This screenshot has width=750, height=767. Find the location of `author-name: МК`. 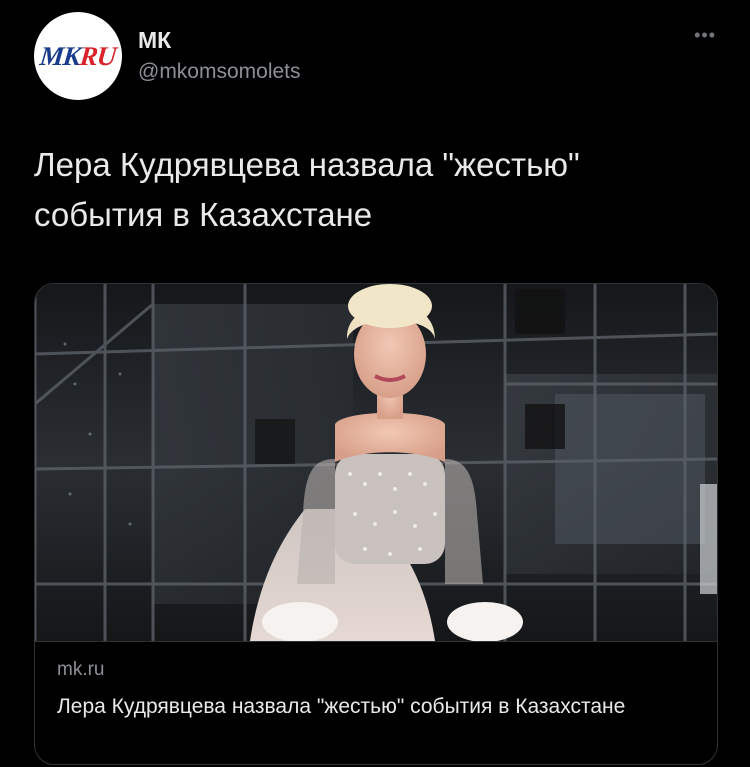

author-name: МК is located at coordinates (154, 40).